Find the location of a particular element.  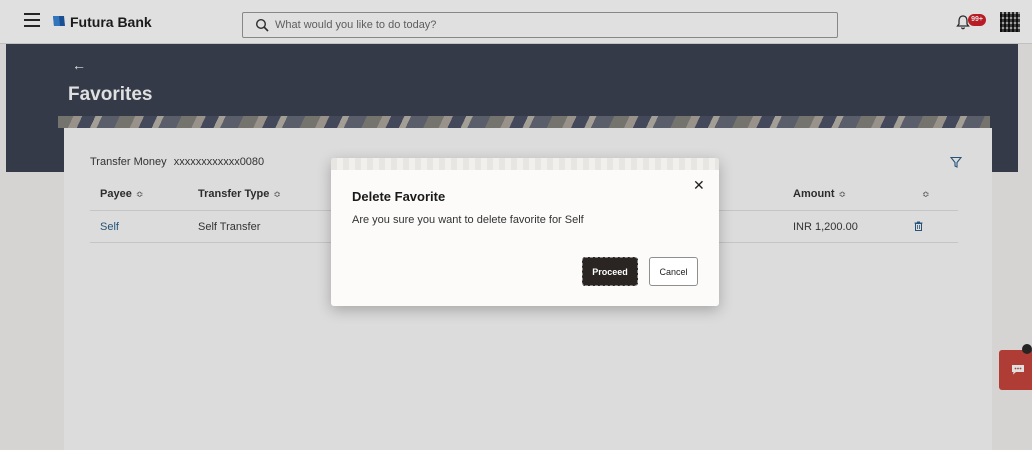

dialog-title: Delete Favorite is located at coordinates (399, 196).